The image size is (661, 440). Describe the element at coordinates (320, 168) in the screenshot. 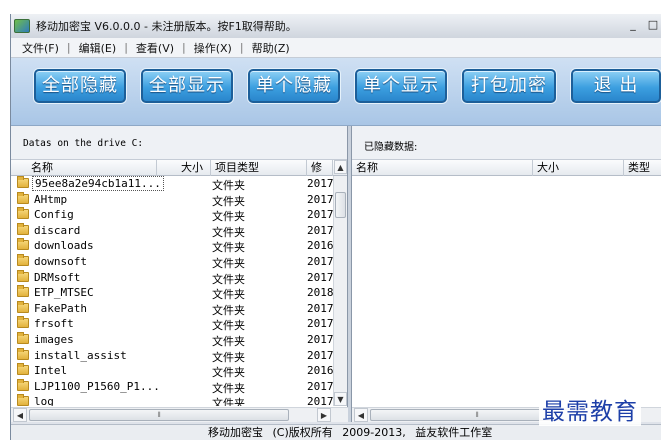

I see `col-date-header: 修` at that location.